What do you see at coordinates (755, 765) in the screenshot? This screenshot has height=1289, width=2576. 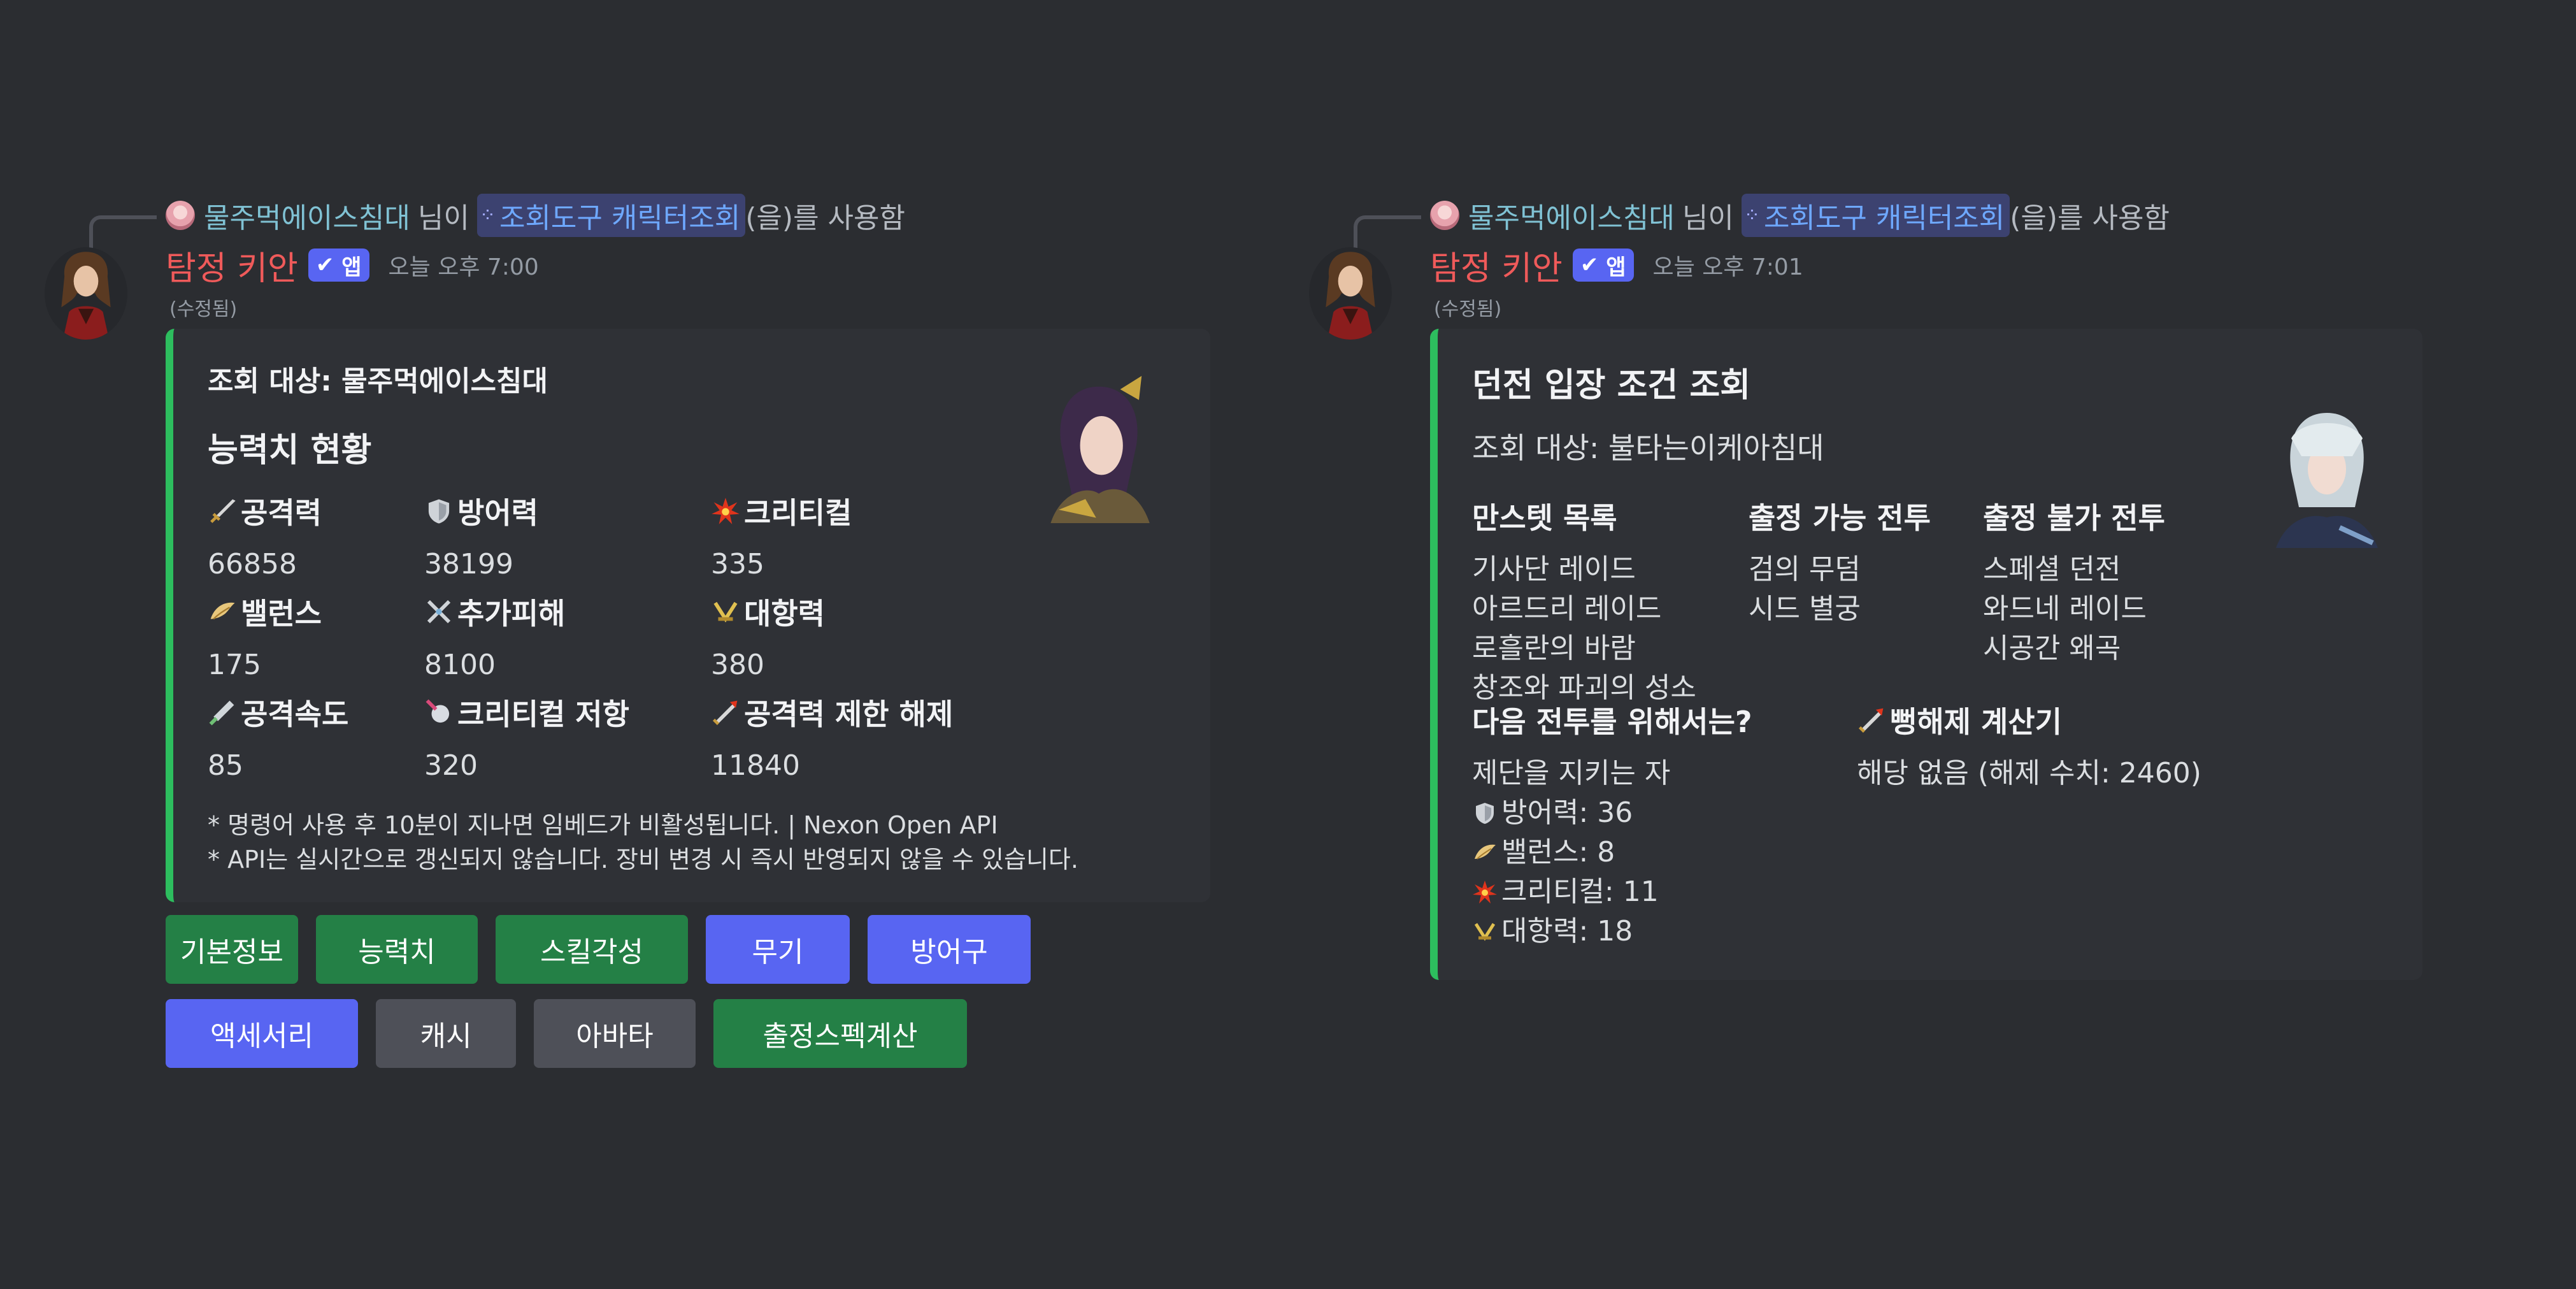 I see `field-value: 11840` at bounding box center [755, 765].